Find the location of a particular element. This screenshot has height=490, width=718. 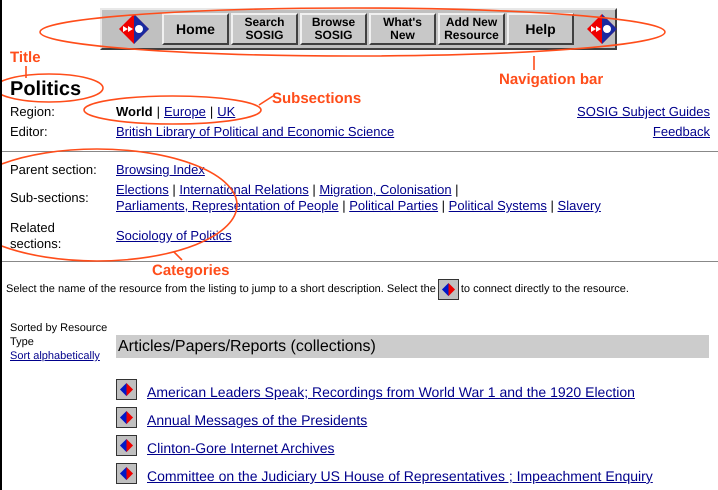

nav-button: Help is located at coordinates (540, 29).